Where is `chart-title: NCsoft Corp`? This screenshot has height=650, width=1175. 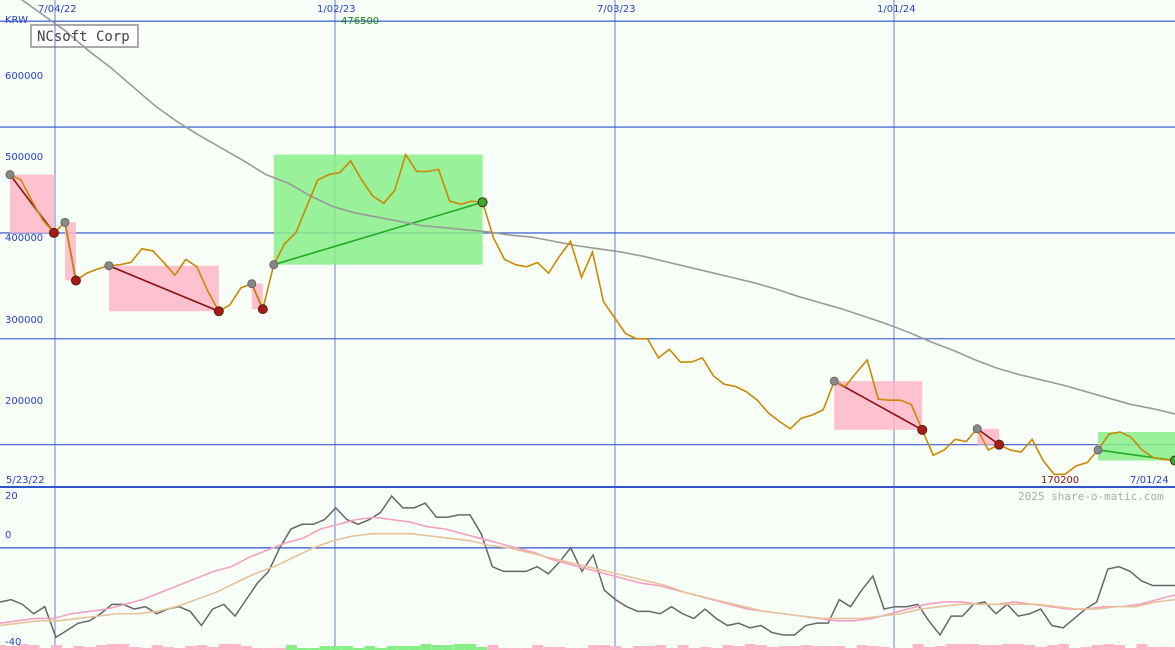 chart-title: NCsoft Corp is located at coordinates (83, 37).